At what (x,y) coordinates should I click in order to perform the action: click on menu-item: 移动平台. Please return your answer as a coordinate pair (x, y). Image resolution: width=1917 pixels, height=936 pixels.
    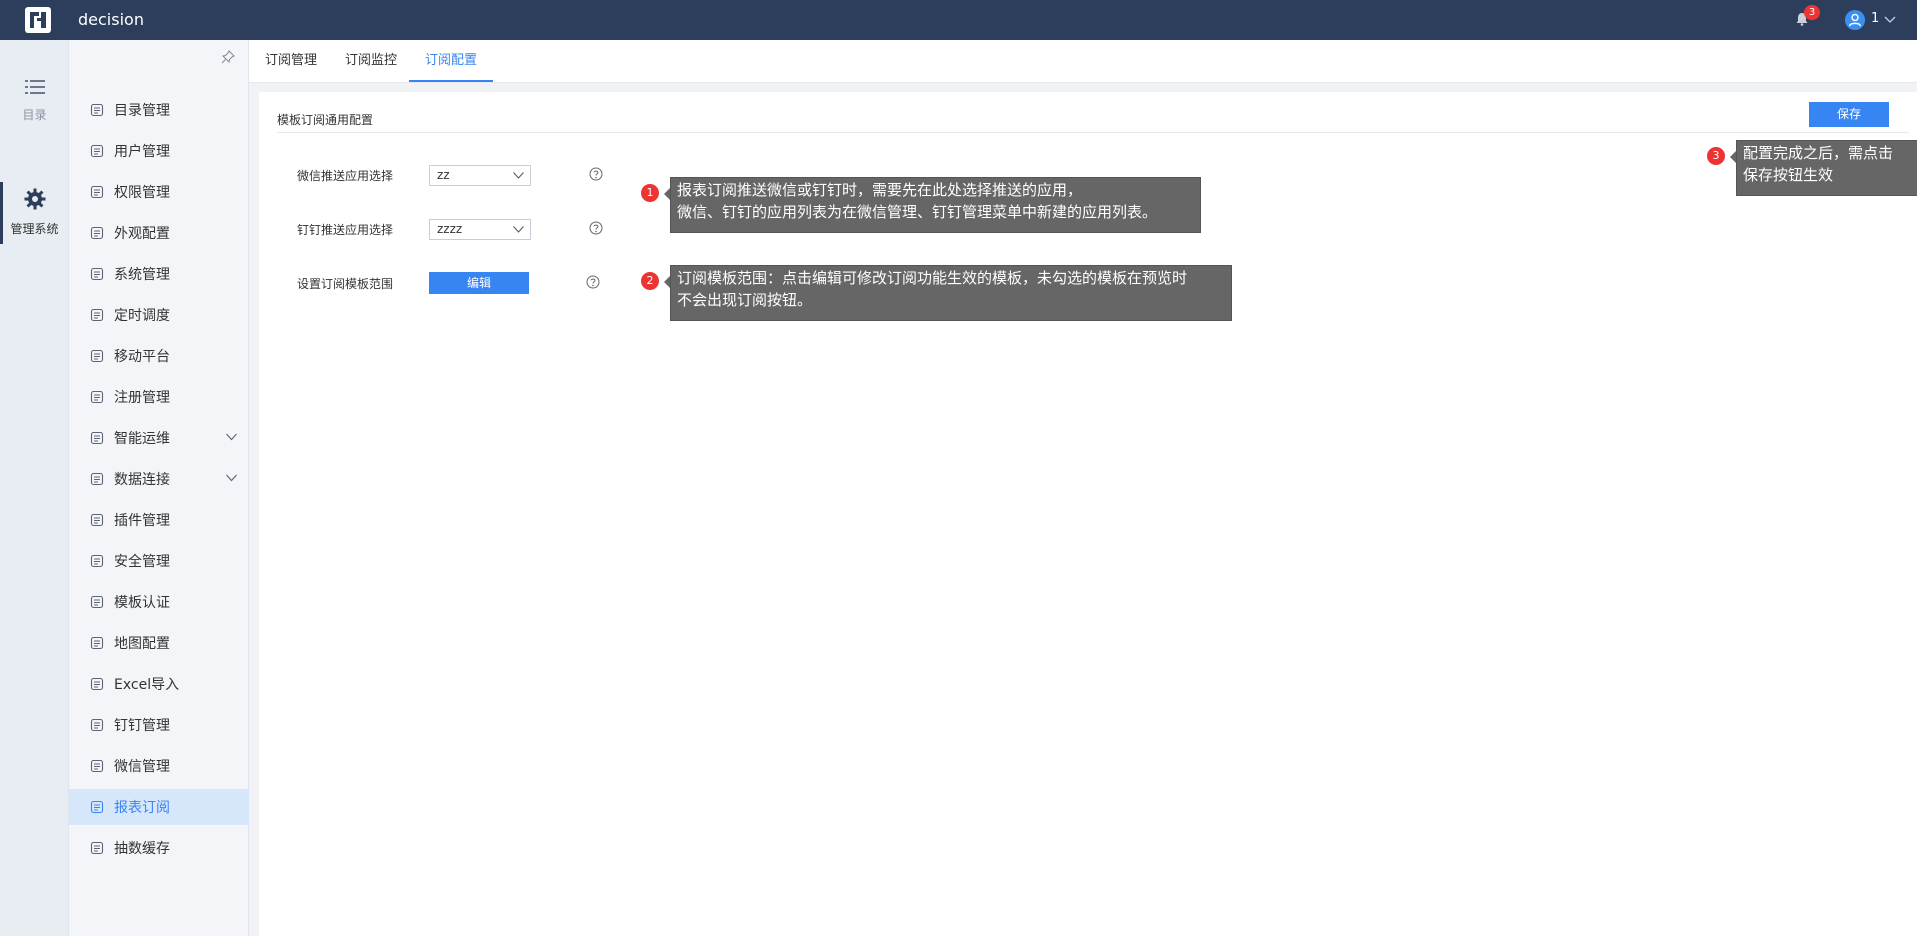
    Looking at the image, I should click on (159, 356).